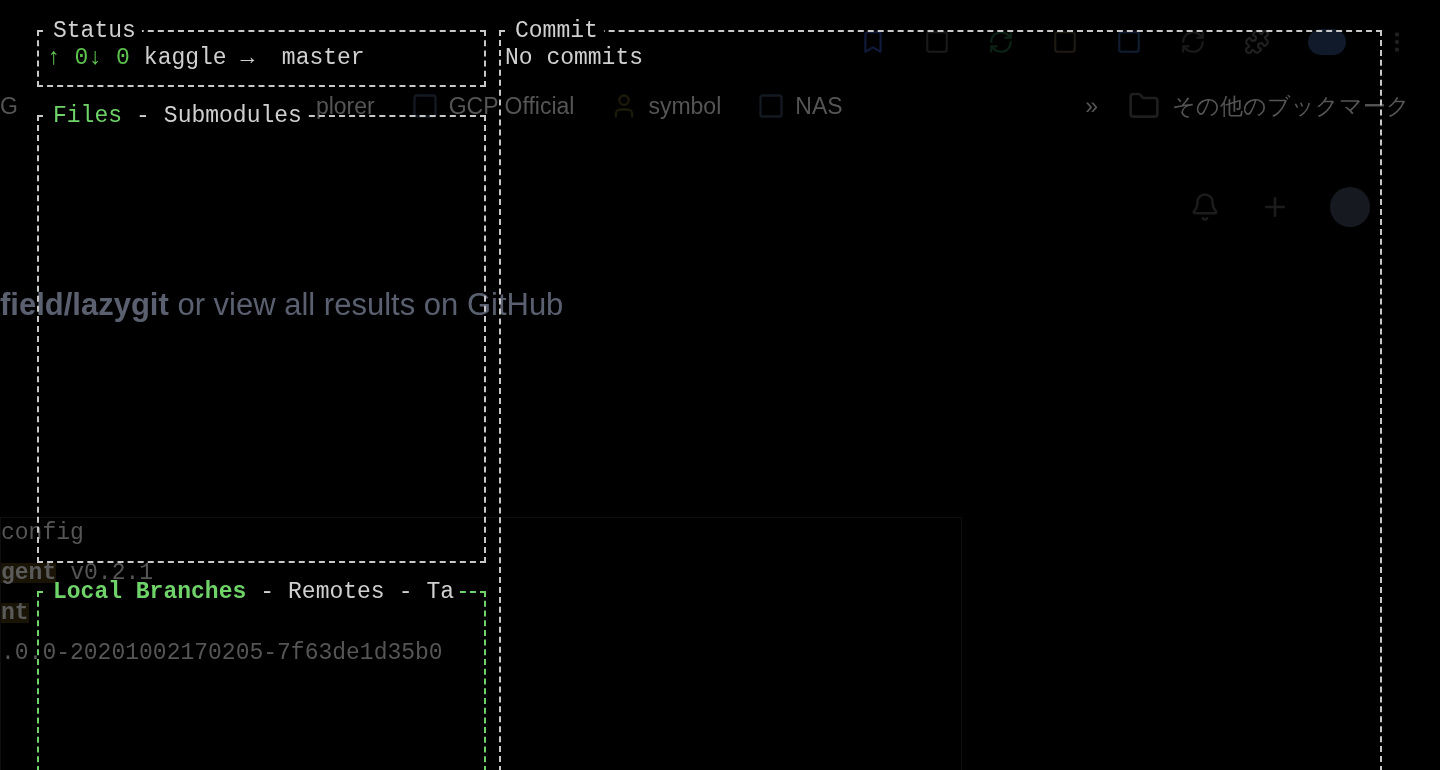  What do you see at coordinates (511, 106) in the screenshot?
I see `bookmark-link: GCP Official` at bounding box center [511, 106].